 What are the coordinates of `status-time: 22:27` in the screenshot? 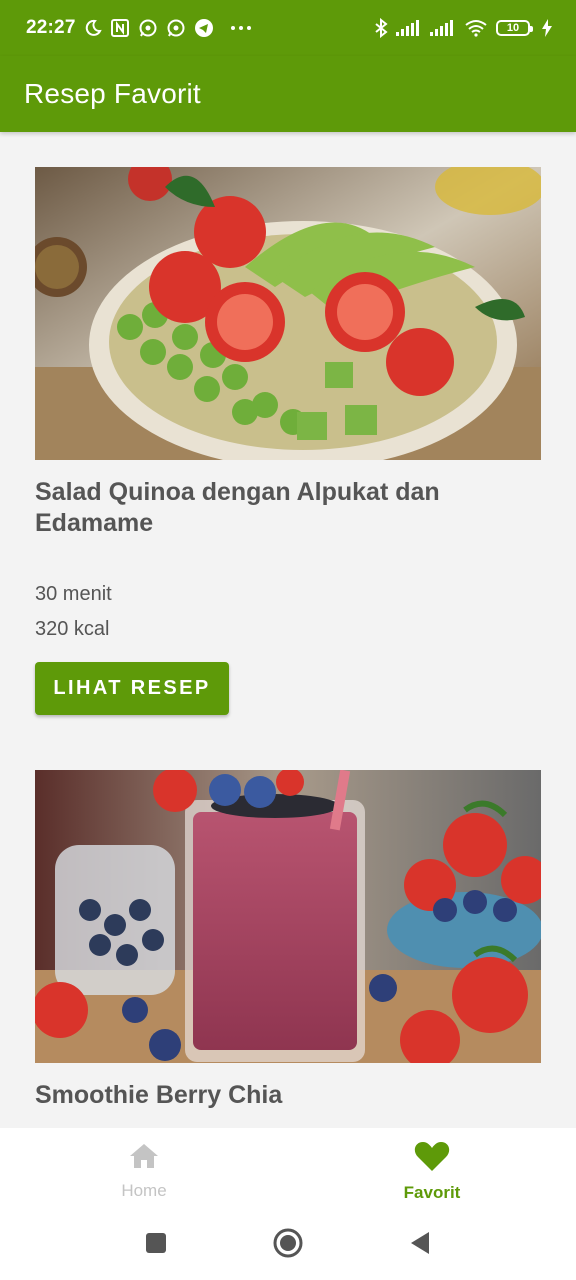 It's located at (51, 27).